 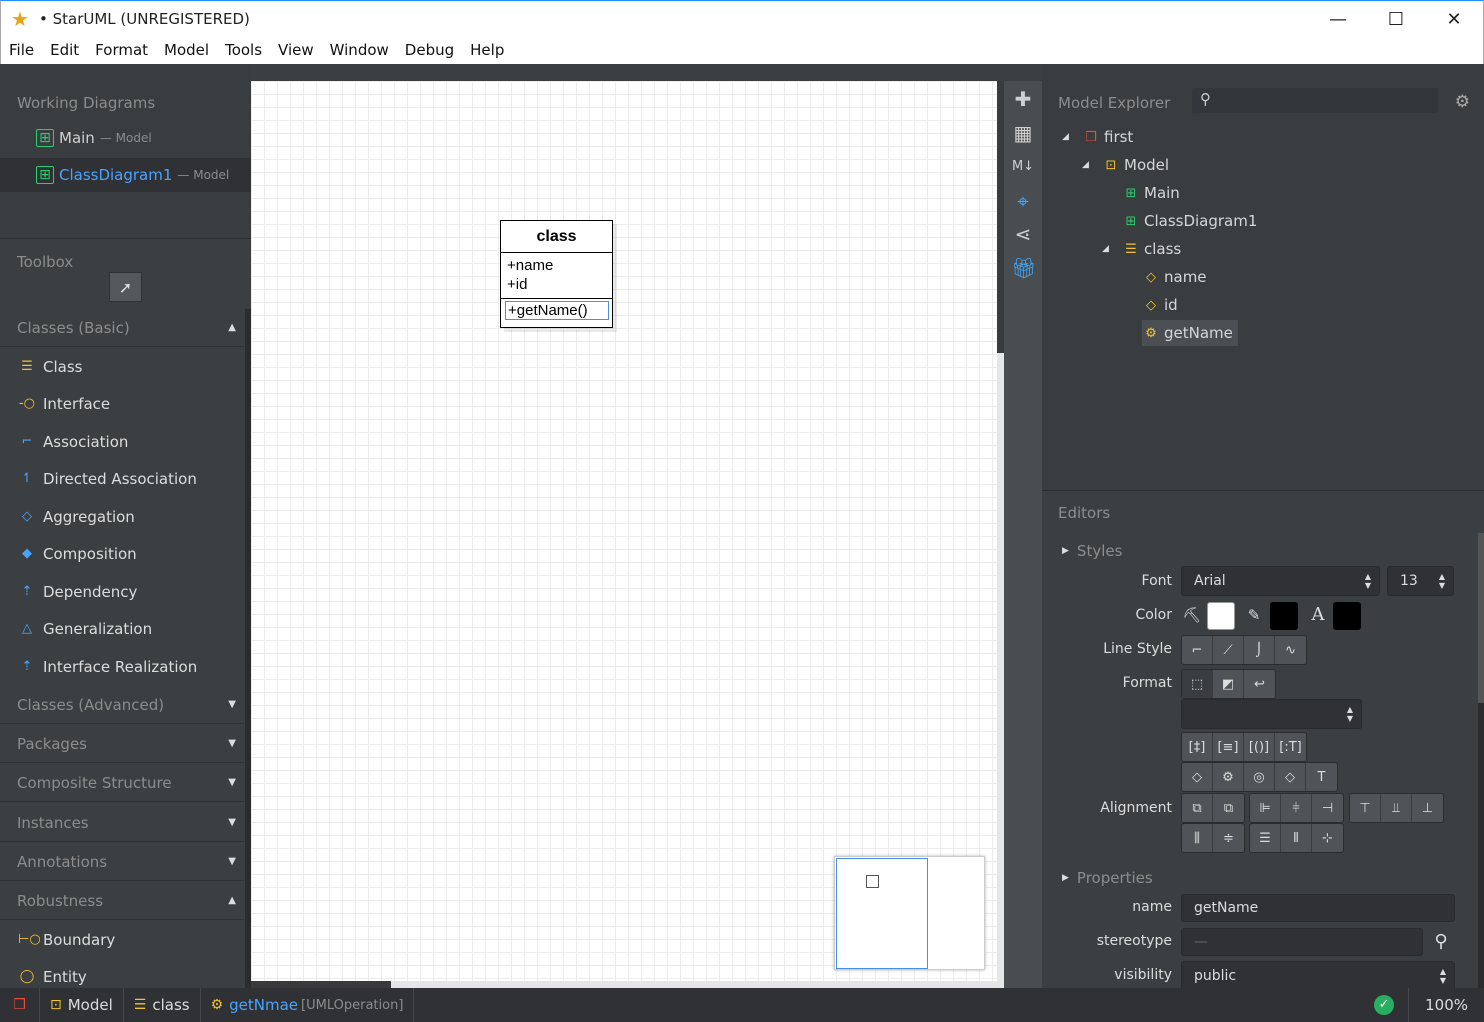 I want to click on show-property-button: ◇, so click(x=1290, y=777).